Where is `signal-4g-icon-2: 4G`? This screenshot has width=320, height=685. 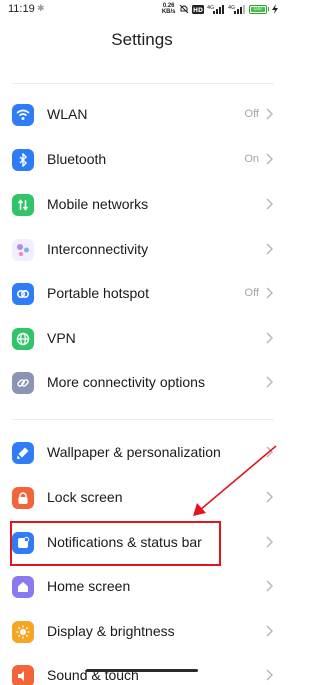 signal-4g-icon-2: 4G is located at coordinates (236, 9).